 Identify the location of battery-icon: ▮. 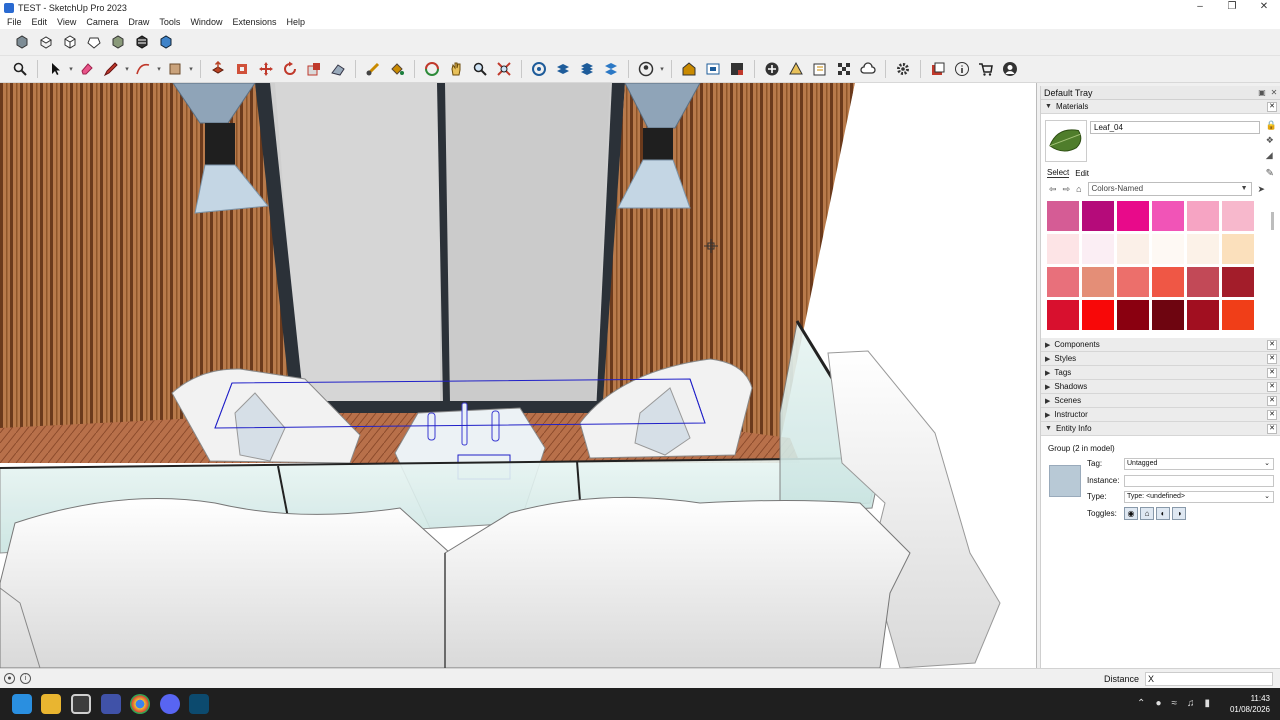
(1207, 703).